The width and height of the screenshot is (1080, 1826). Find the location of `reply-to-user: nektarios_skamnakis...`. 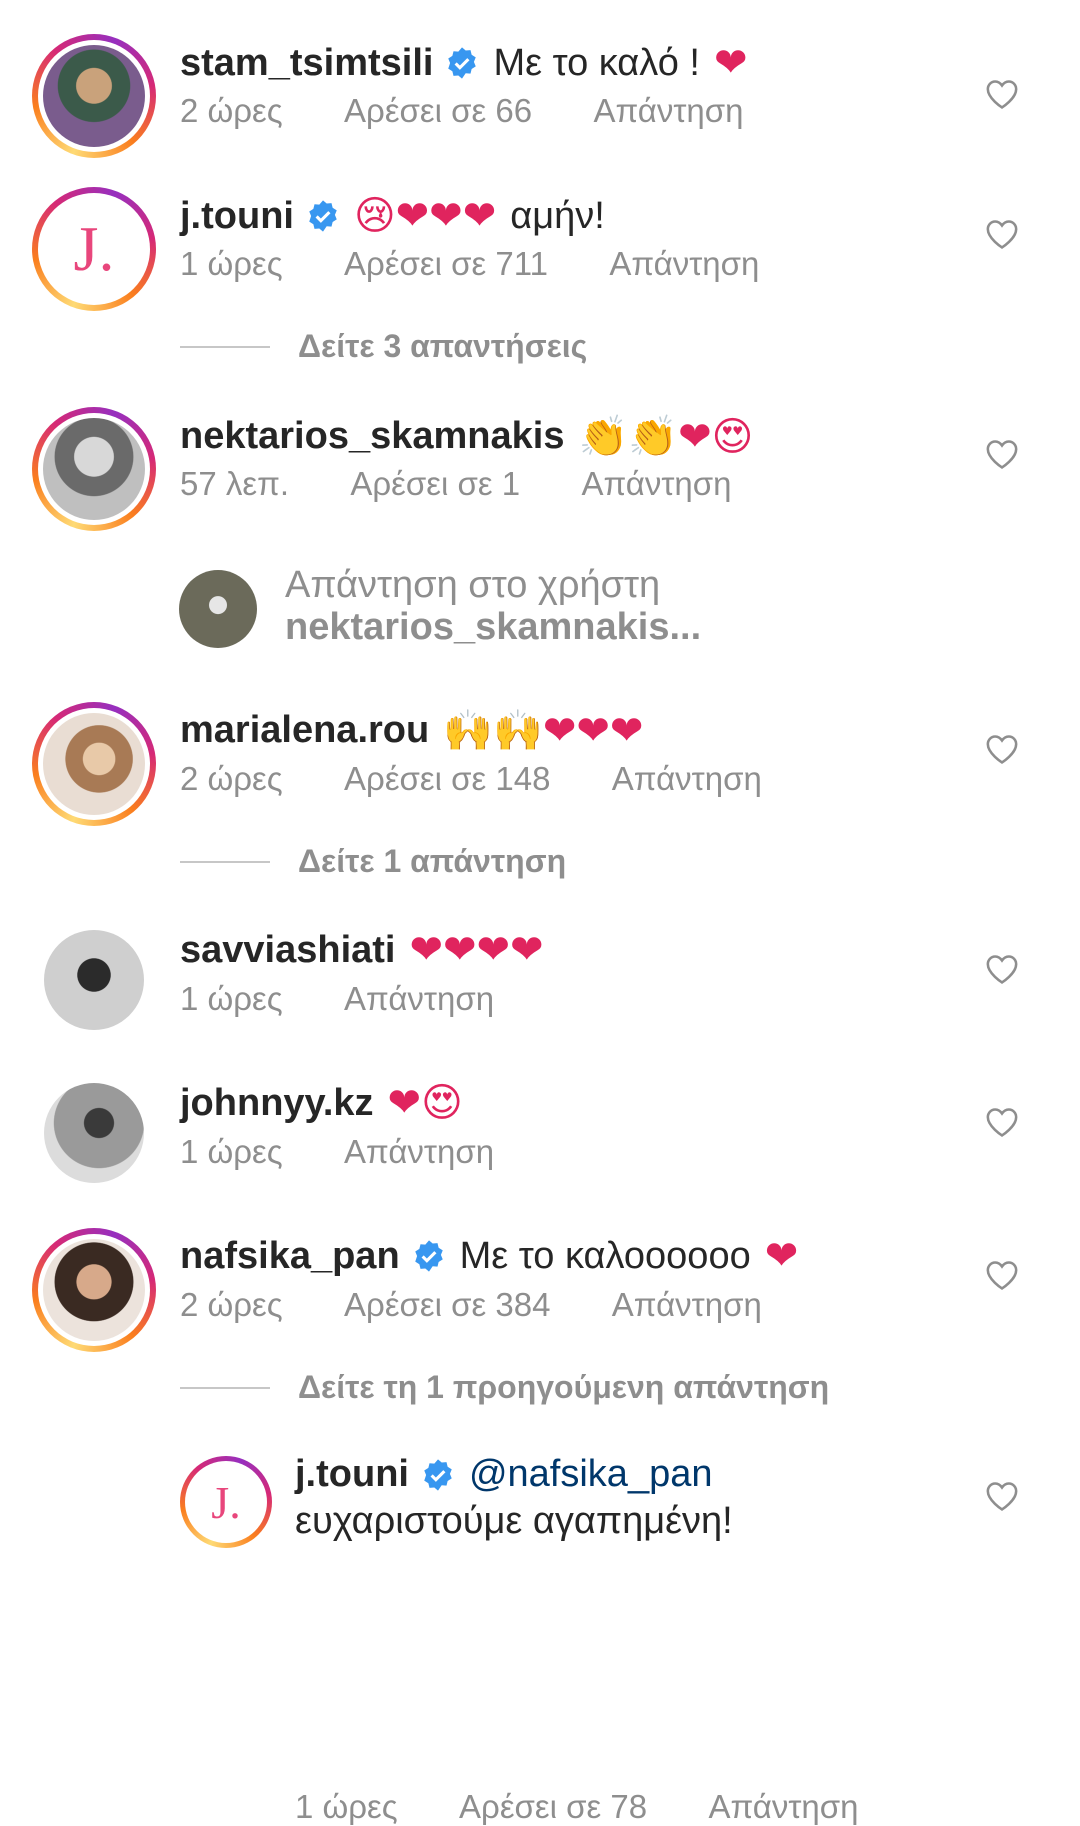

reply-to-user: nektarios_skamnakis... is located at coordinates (493, 627).